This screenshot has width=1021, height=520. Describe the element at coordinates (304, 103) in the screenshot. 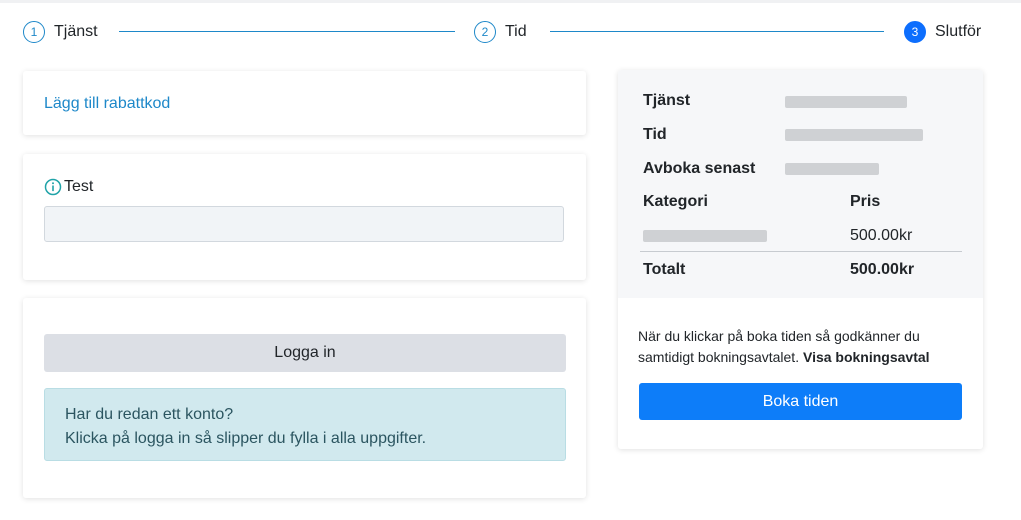

I see `discount-card: Lägg till rabattkod` at that location.